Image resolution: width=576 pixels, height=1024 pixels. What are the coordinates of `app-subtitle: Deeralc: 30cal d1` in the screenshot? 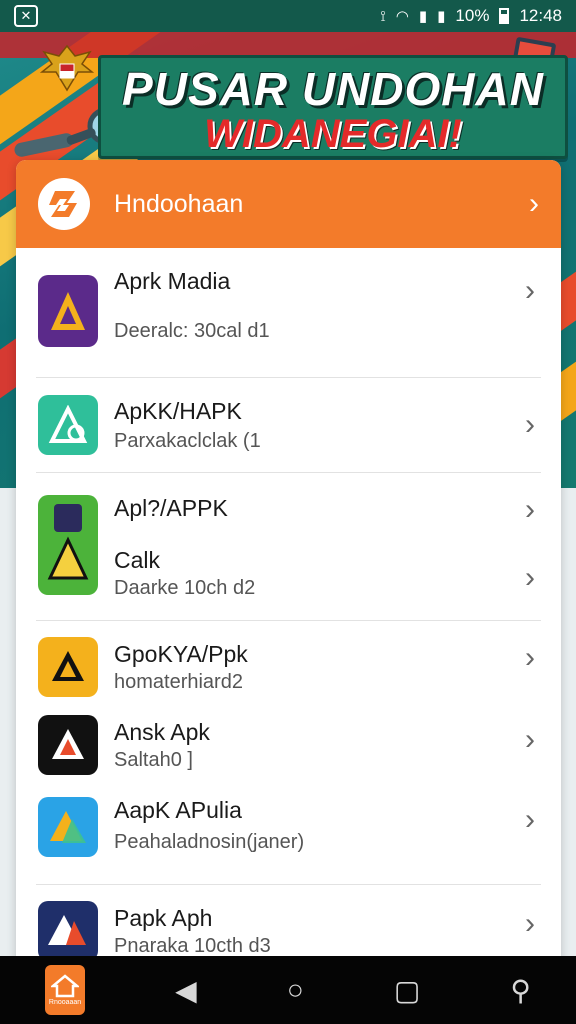 It's located at (192, 331).